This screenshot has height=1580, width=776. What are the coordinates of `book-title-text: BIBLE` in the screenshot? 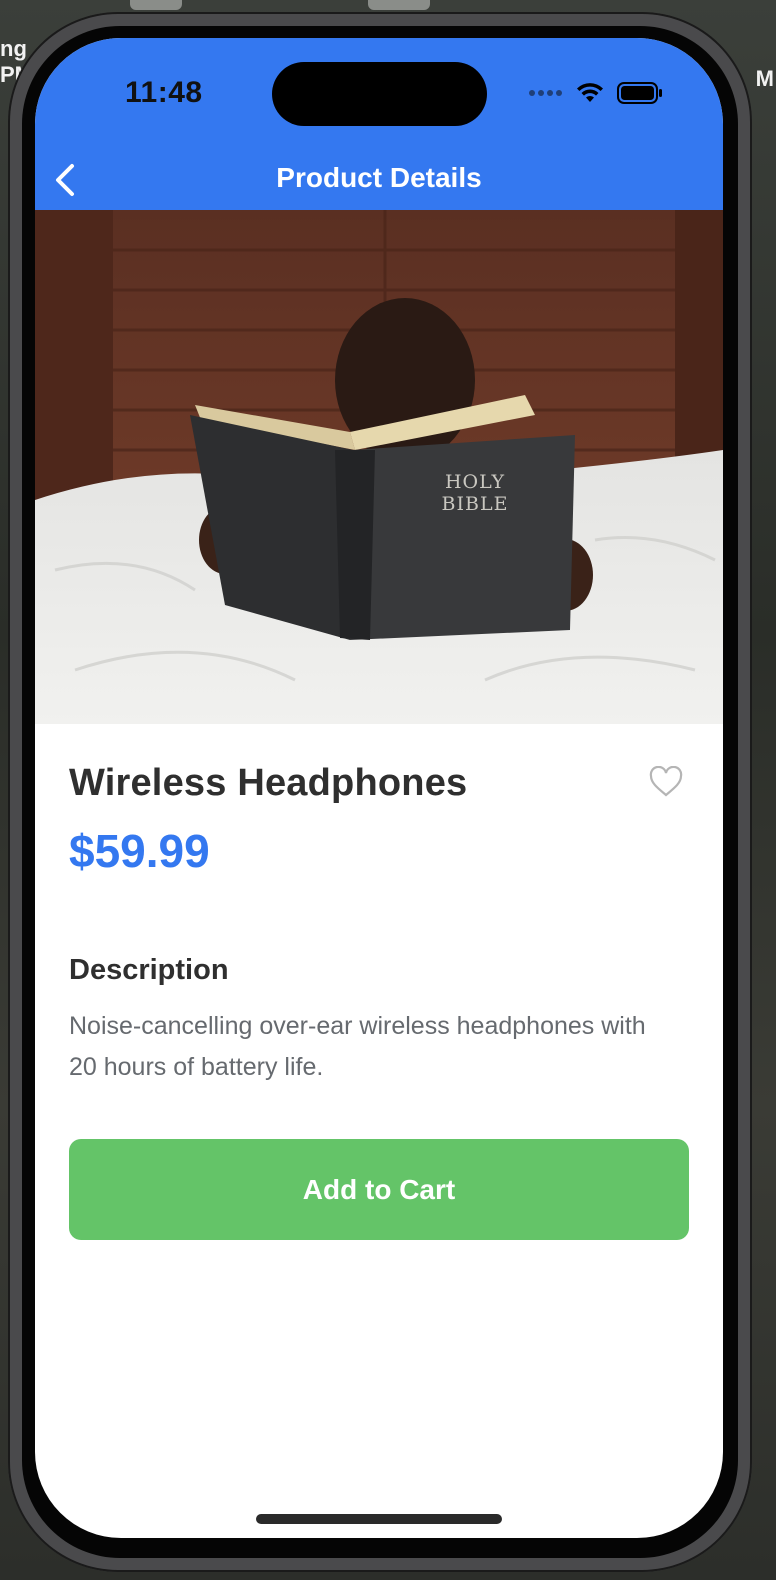 It's located at (475, 504).